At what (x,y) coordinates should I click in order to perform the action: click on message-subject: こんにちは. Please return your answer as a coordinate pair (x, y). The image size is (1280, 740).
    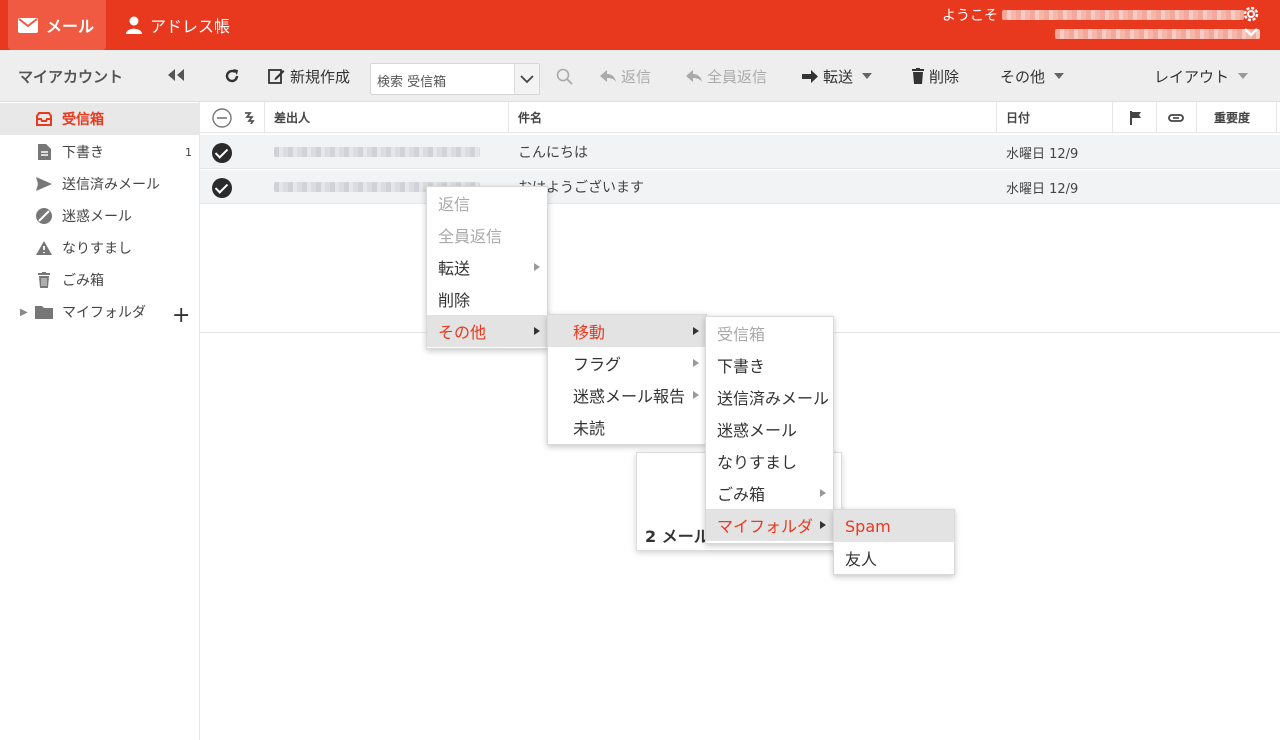
    Looking at the image, I should click on (553, 153).